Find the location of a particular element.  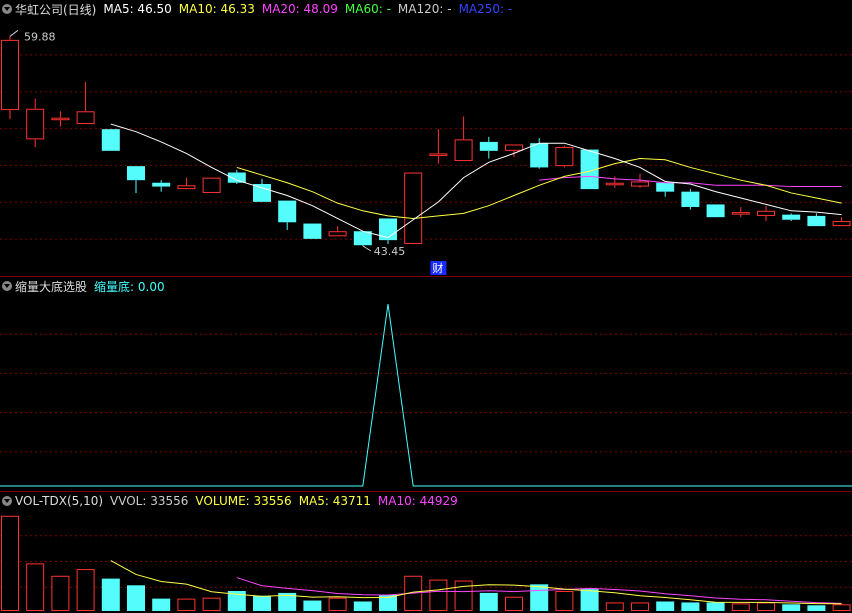

indicator-legend-items: 缩量底: 0.00 is located at coordinates (129, 286).